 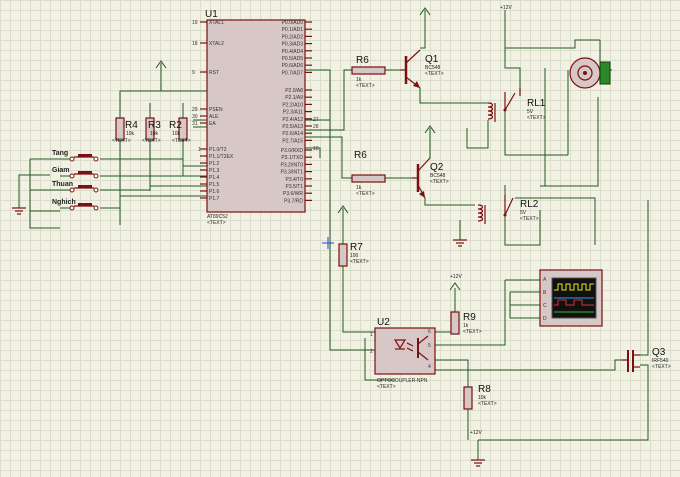 I want to click on u1-right-pin-label: P0.3/AD3, so click(x=293, y=45).